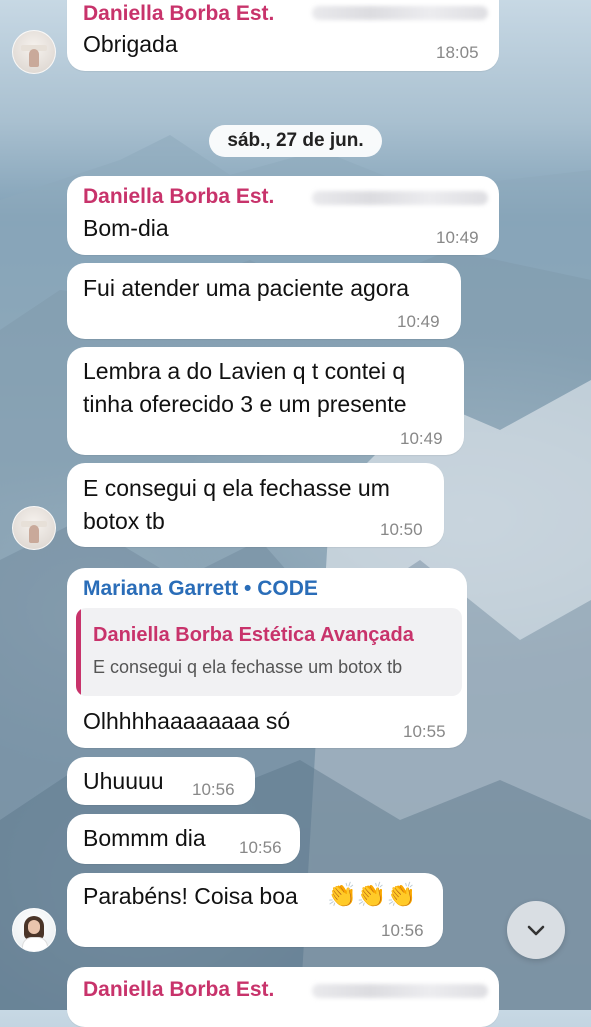  Describe the element at coordinates (124, 521) in the screenshot. I see `message-text: botox tb` at that location.